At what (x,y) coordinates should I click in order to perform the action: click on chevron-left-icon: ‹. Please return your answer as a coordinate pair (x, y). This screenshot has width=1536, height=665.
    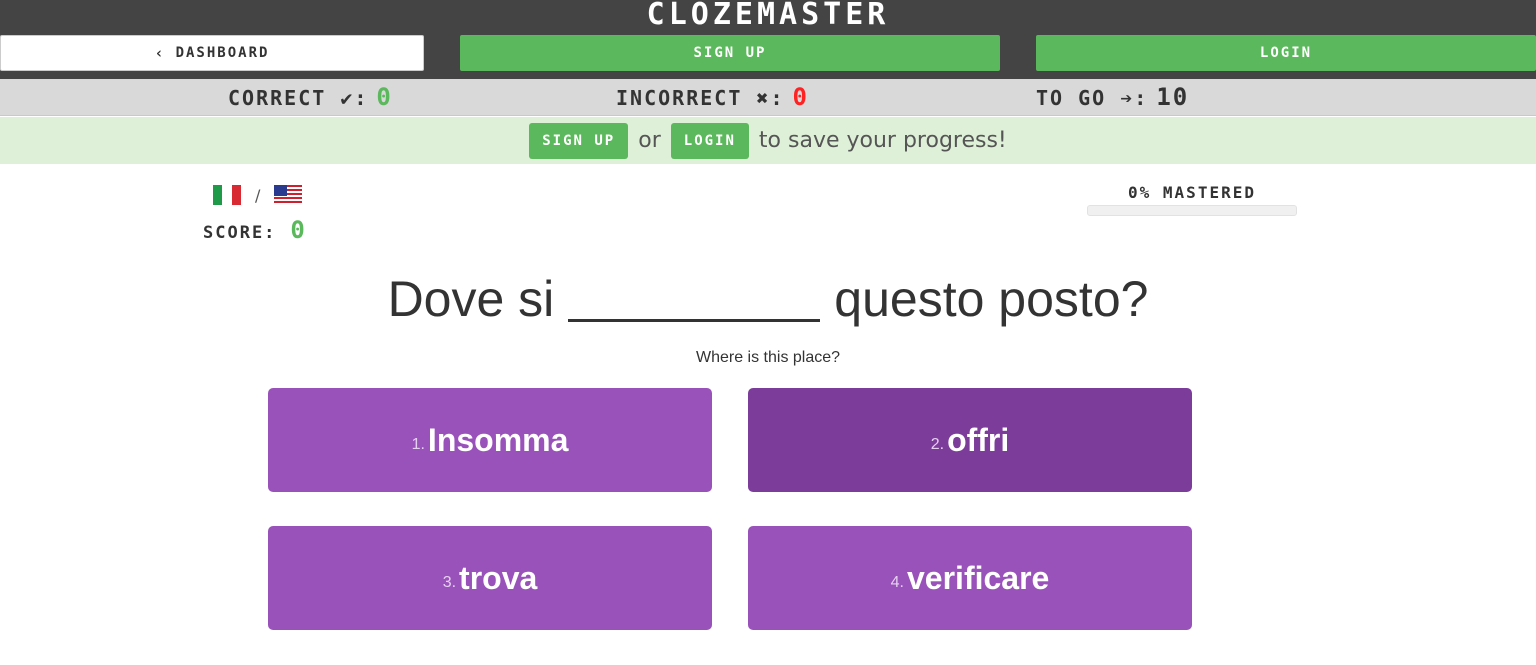
    Looking at the image, I should click on (160, 53).